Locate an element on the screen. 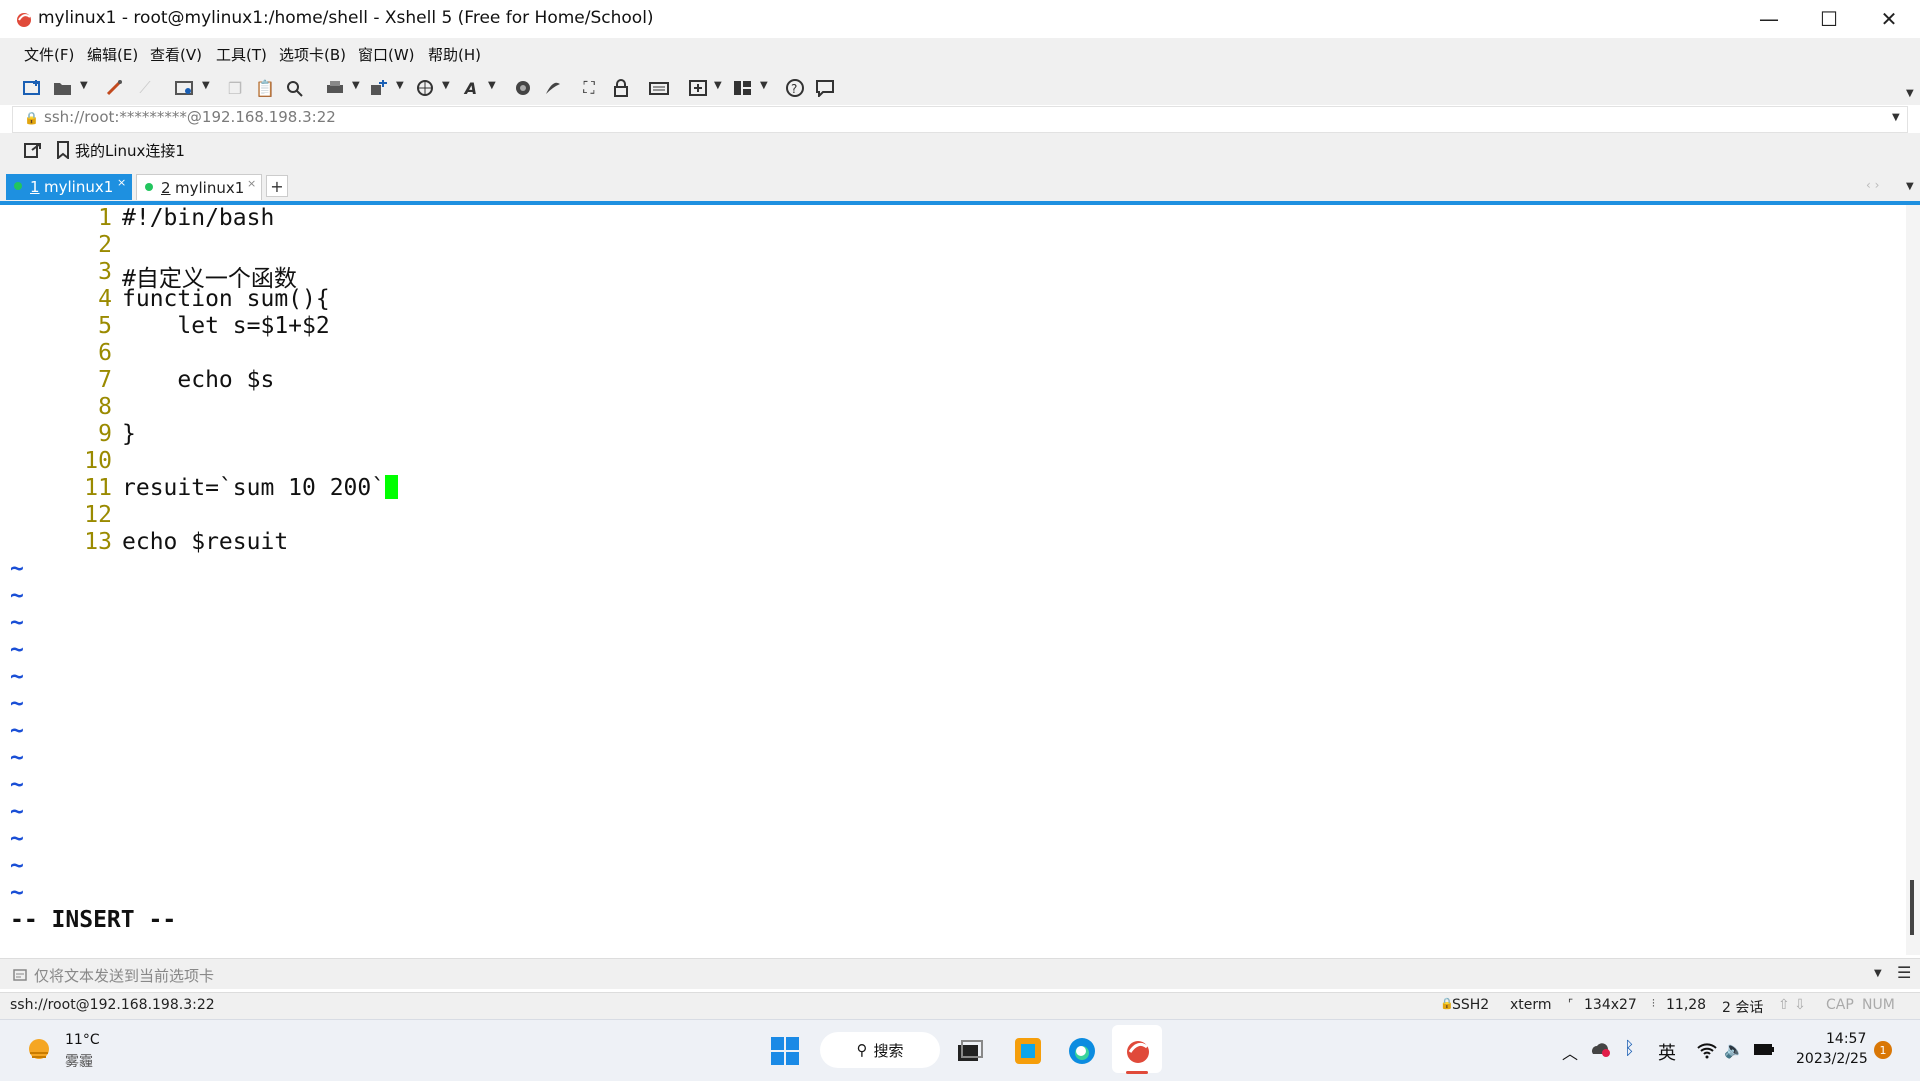 The height and width of the screenshot is (1081, 1920). chevron-up-icon: ︿ is located at coordinates (1570, 1052).